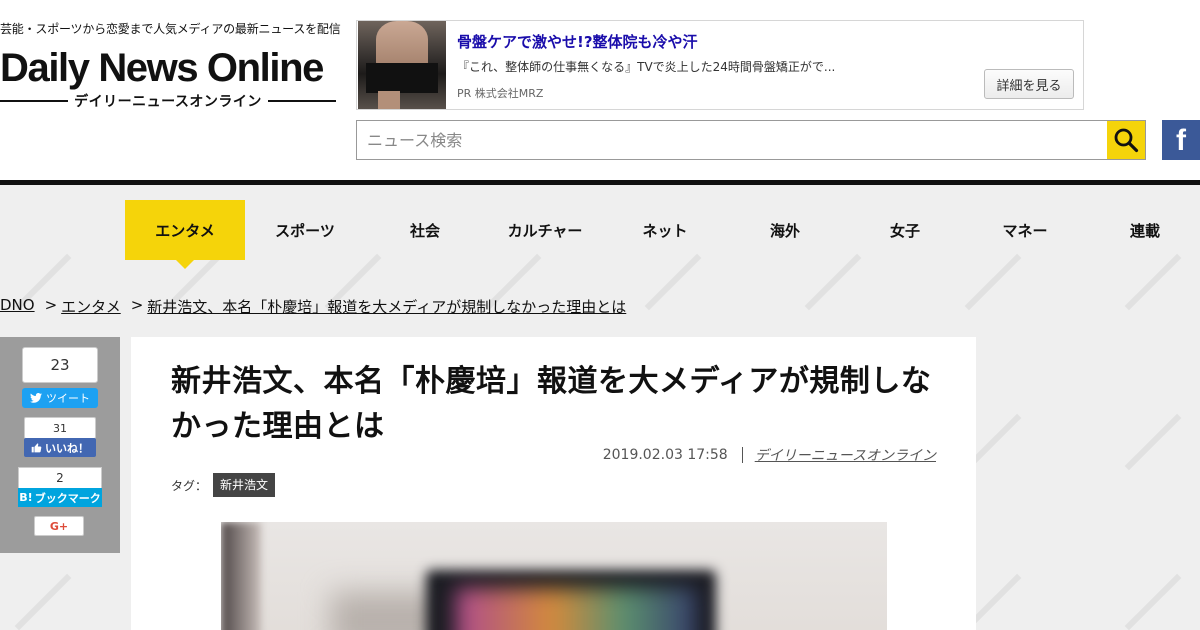 The image size is (1200, 630). I want to click on facebook-button: f, so click(1181, 140).